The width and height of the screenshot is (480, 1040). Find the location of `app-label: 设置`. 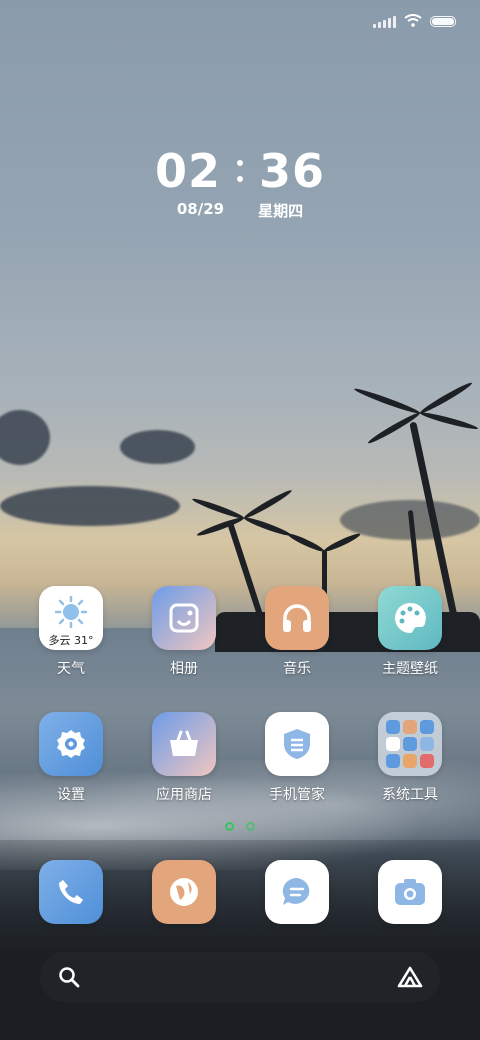

app-label: 设置 is located at coordinates (71, 795).